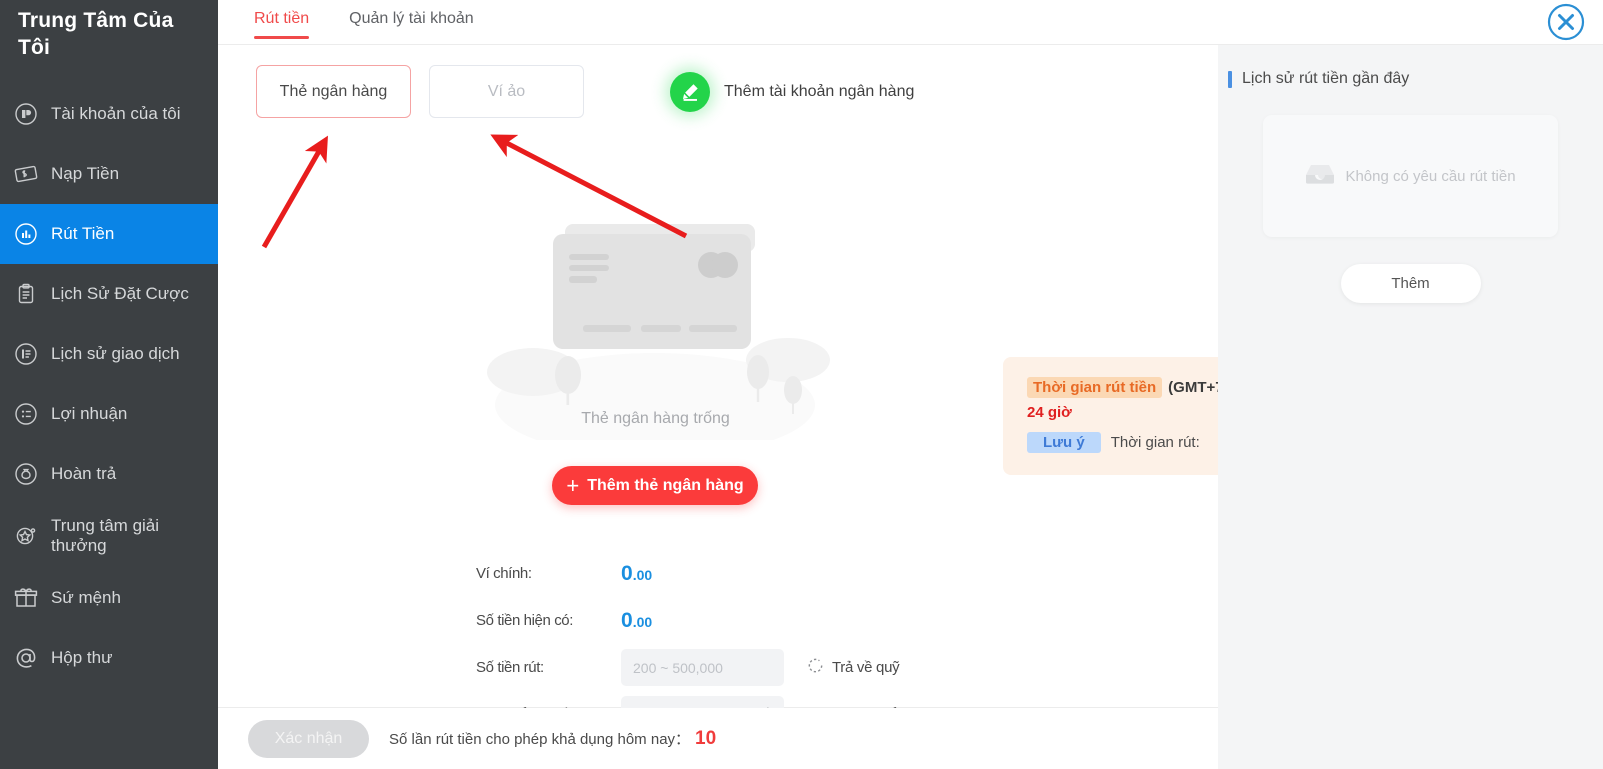 Image resolution: width=1603 pixels, height=769 pixels. What do you see at coordinates (86, 597) in the screenshot?
I see `sidebar-item-label: Sứ mệnh` at bounding box center [86, 597].